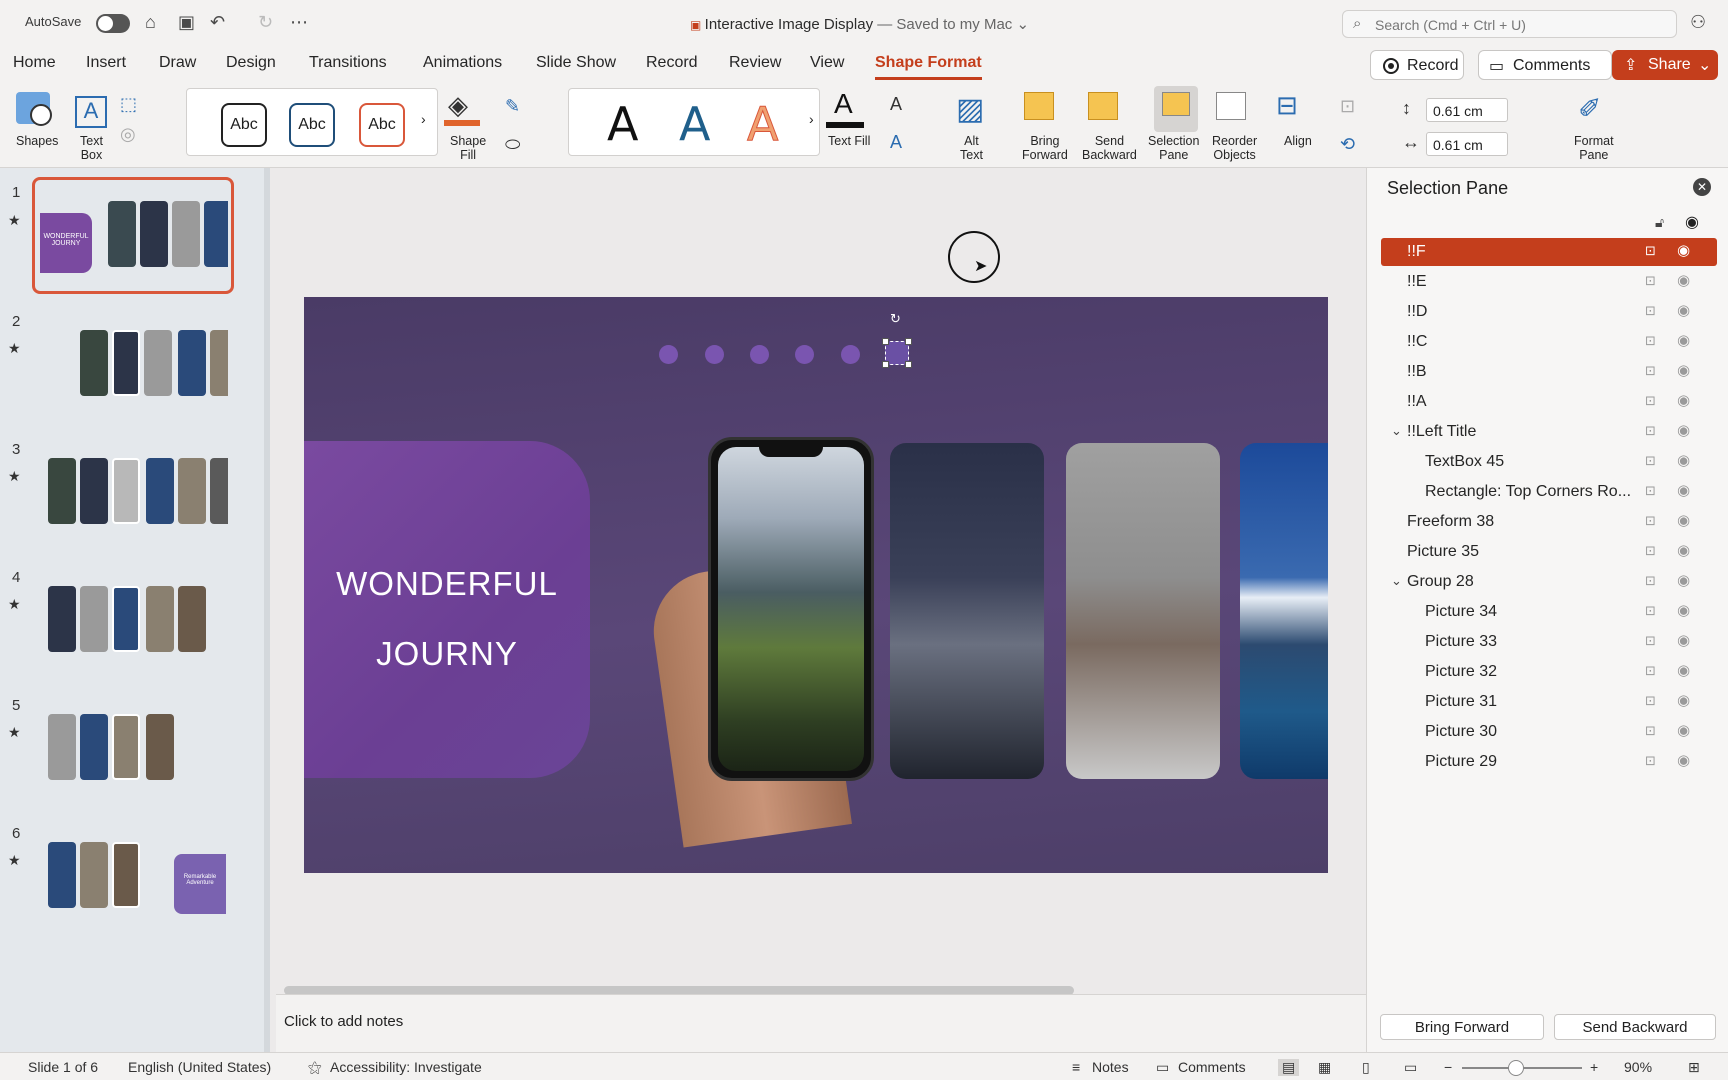  What do you see at coordinates (113, 23) in the screenshot?
I see `autosave-toggle` at bounding box center [113, 23].